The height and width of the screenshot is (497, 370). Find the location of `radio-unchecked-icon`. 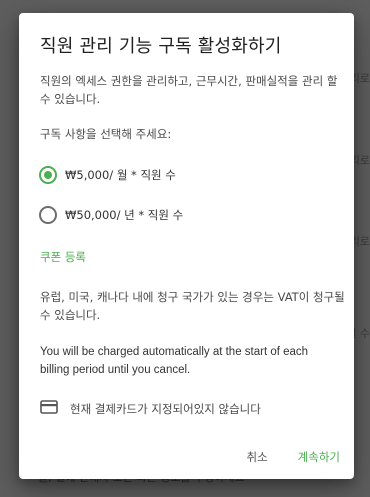

radio-unchecked-icon is located at coordinates (48, 215).